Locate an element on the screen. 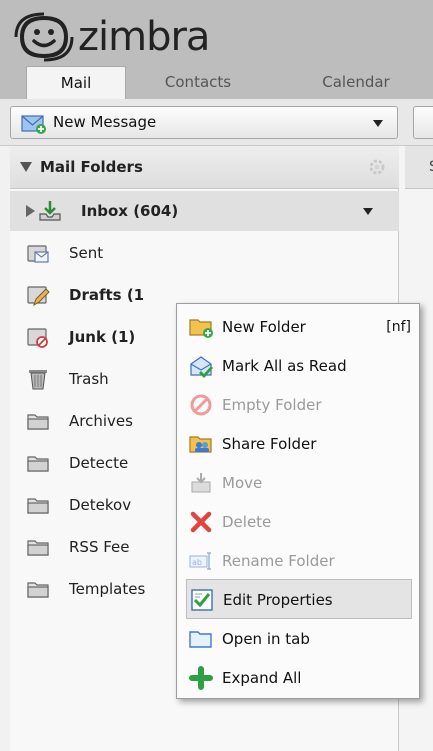  tab-calendar: Calendar is located at coordinates (356, 82).